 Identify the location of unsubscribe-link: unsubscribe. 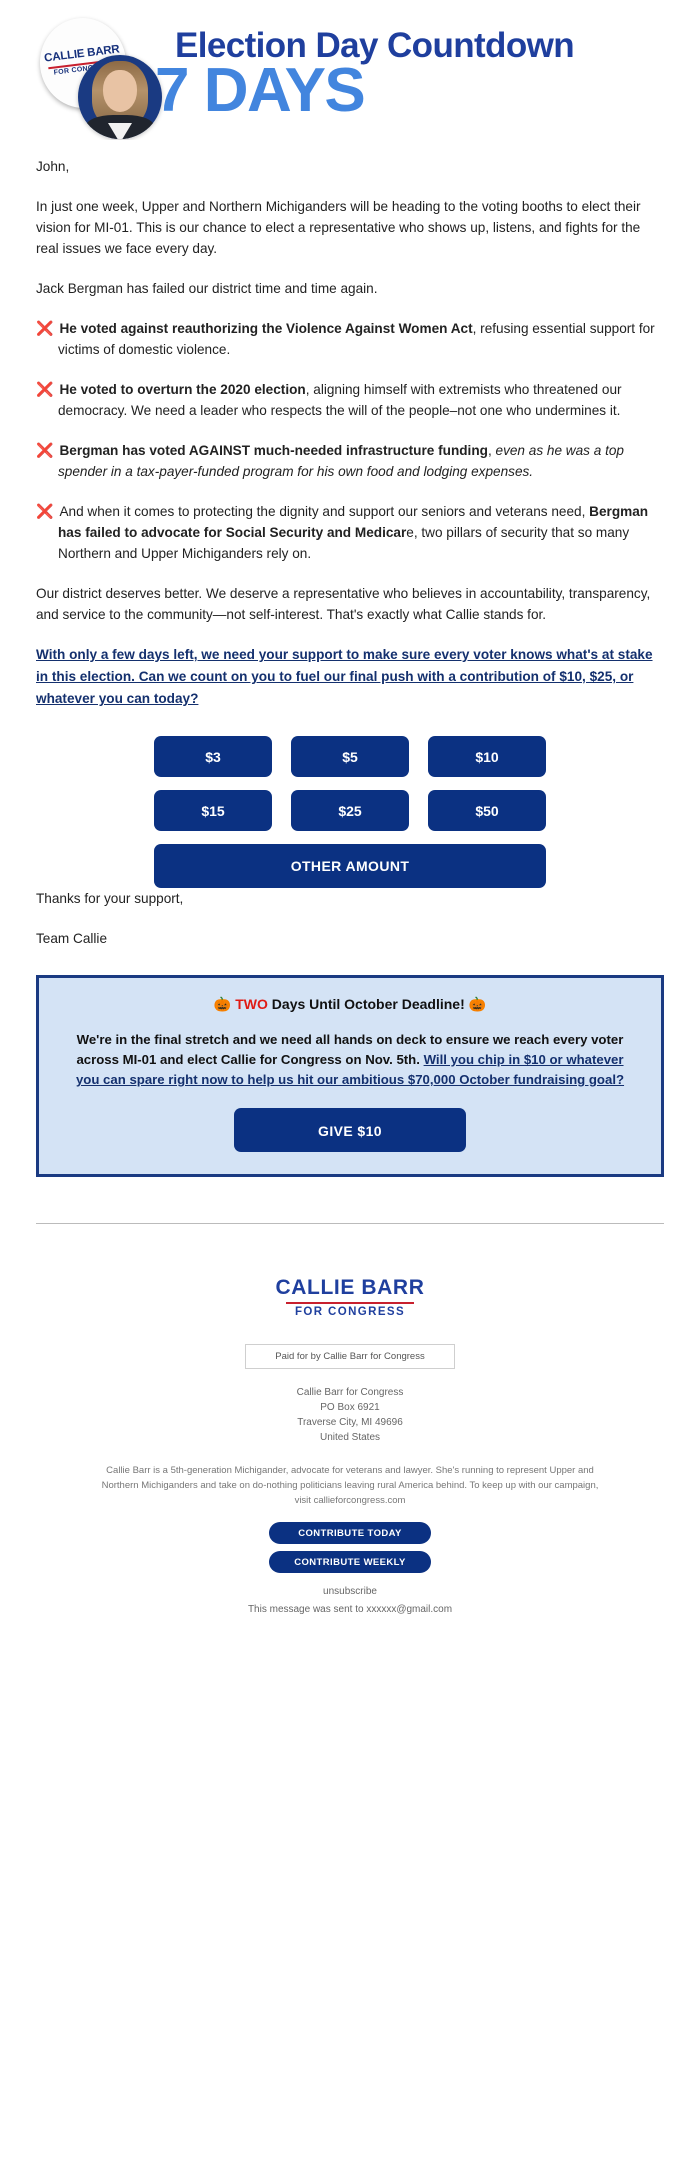
(350, 1591).